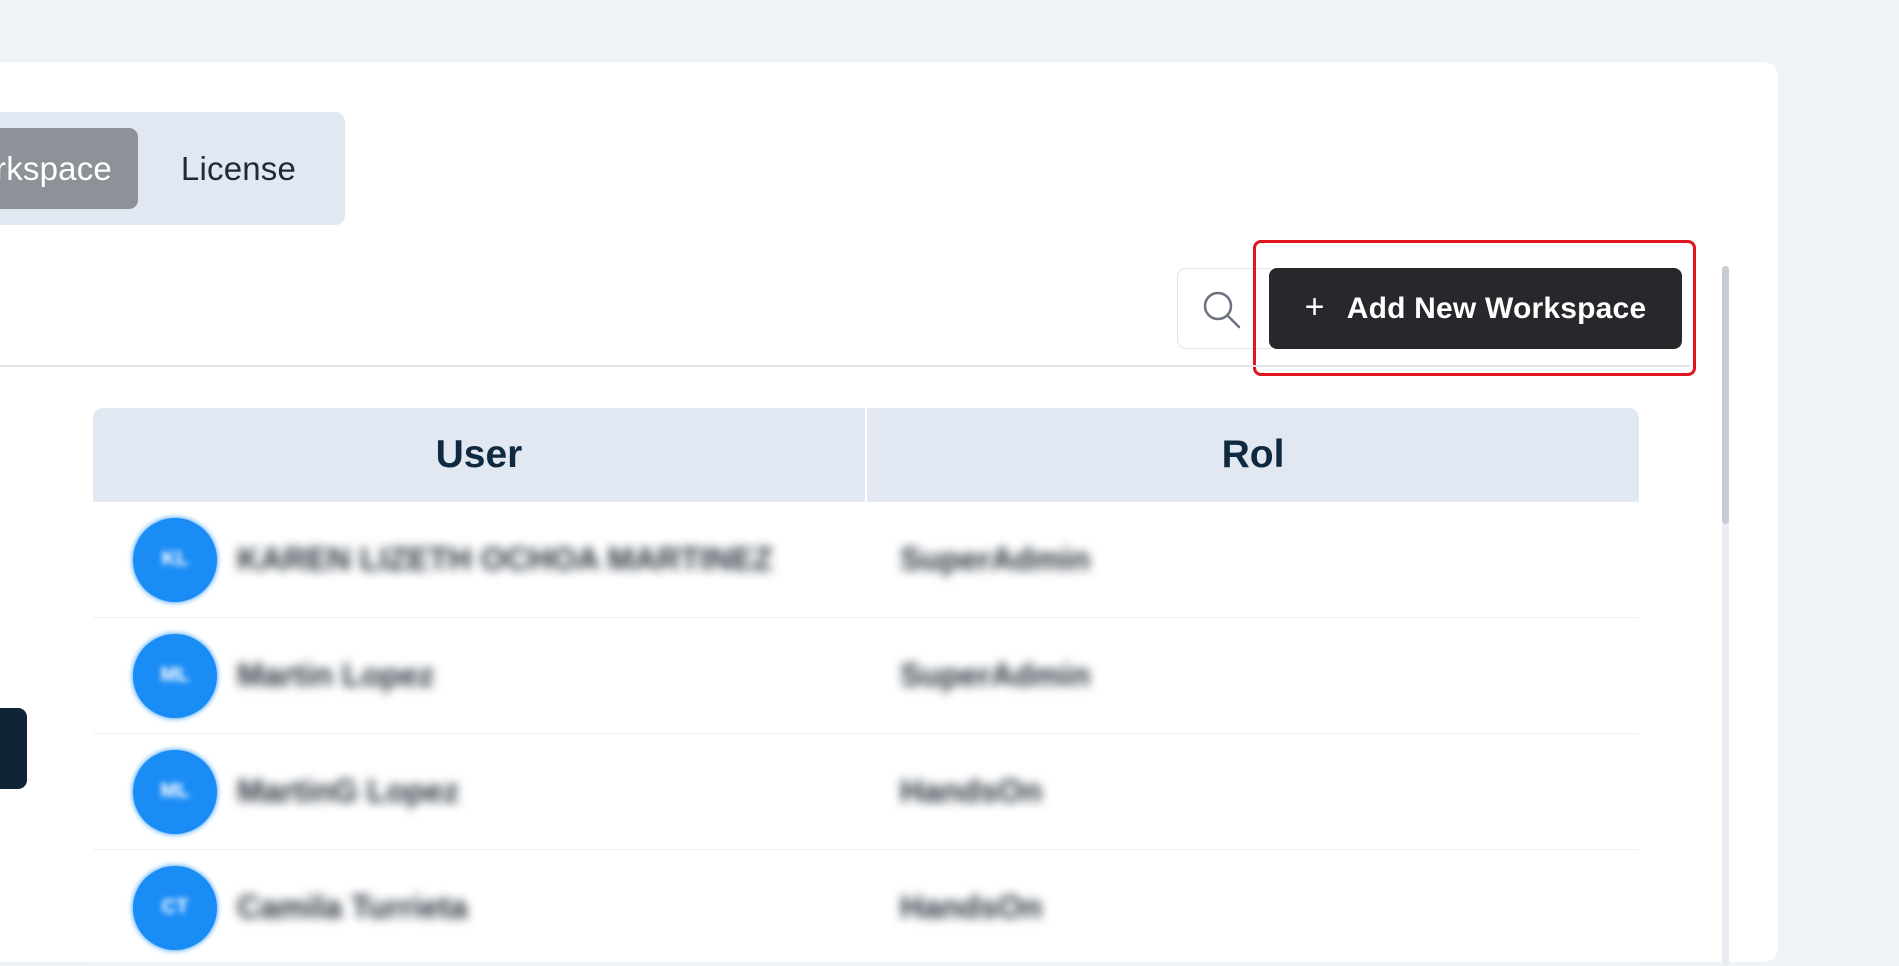 The height and width of the screenshot is (966, 1899). I want to click on divider, so click(845, 366).